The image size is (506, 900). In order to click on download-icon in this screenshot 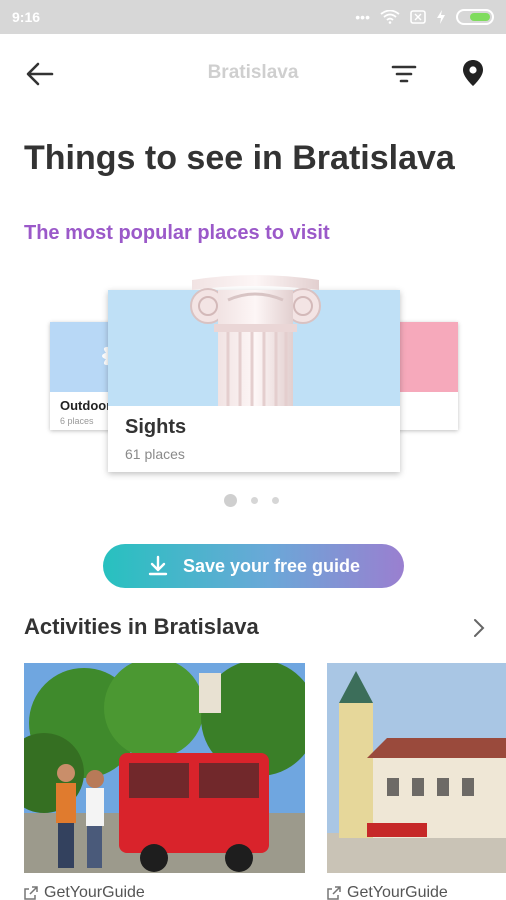, I will do `click(158, 565)`.